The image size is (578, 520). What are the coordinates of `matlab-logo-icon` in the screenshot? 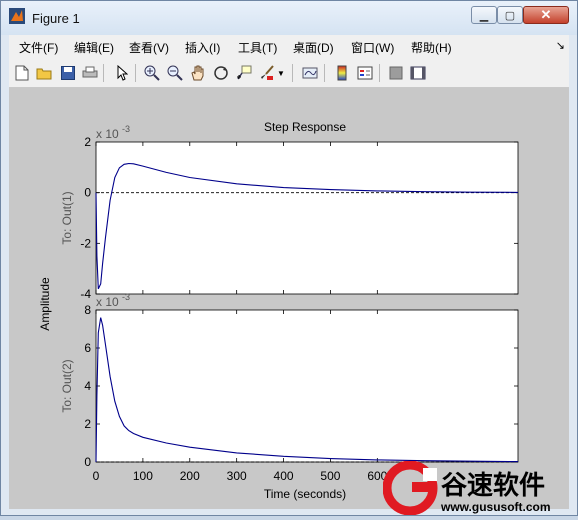 It's located at (17, 16).